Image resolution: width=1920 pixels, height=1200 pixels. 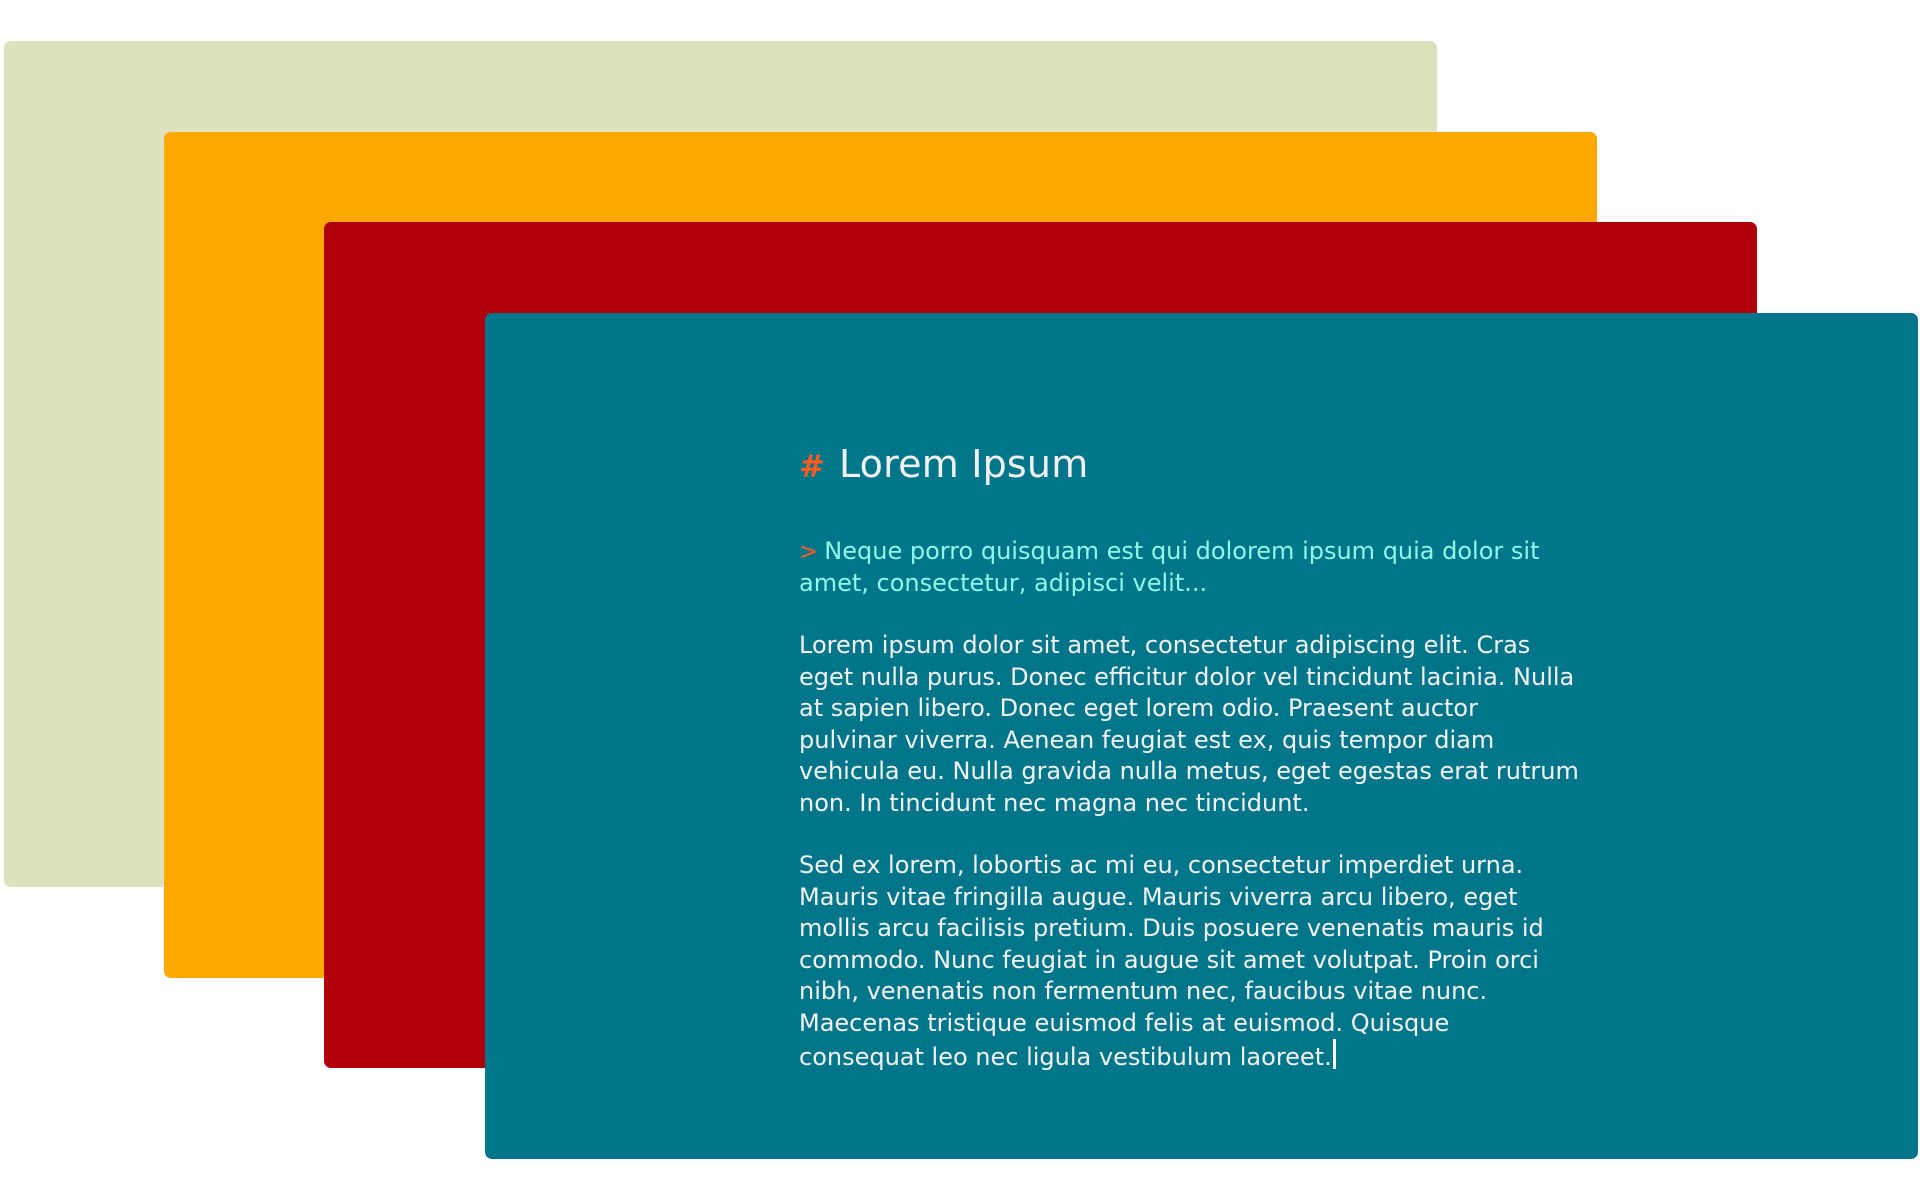 I want to click on quote-marker: >, so click(x=809, y=552).